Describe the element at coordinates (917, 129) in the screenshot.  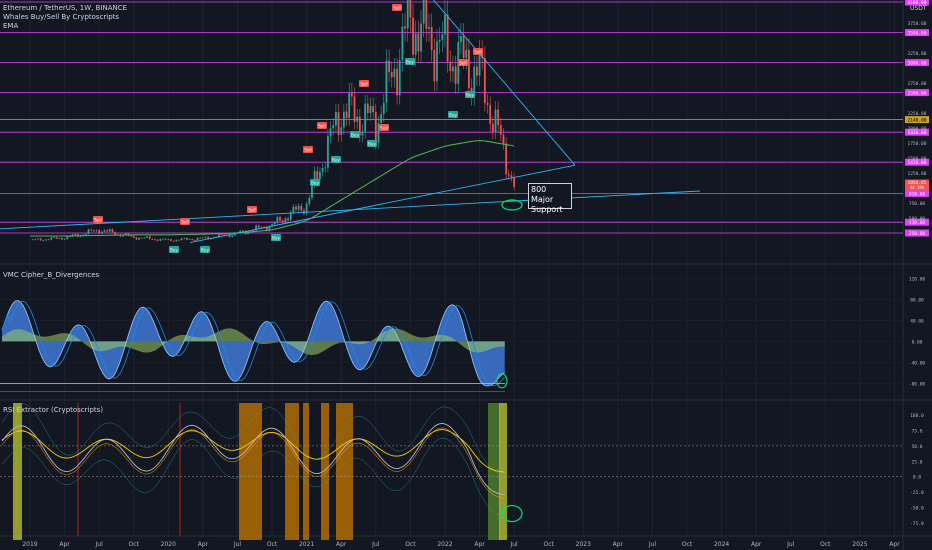
I see `price-tick-label: 2000.00` at that location.